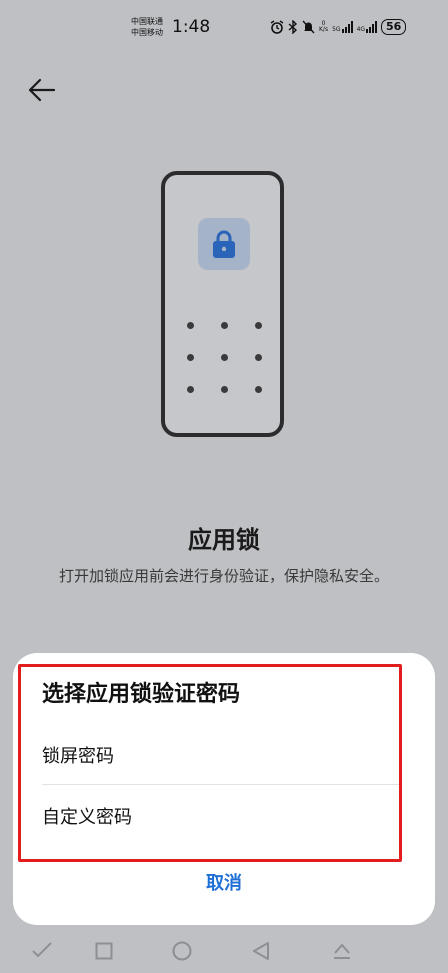  I want to click on bluetooth-icon, so click(293, 27).